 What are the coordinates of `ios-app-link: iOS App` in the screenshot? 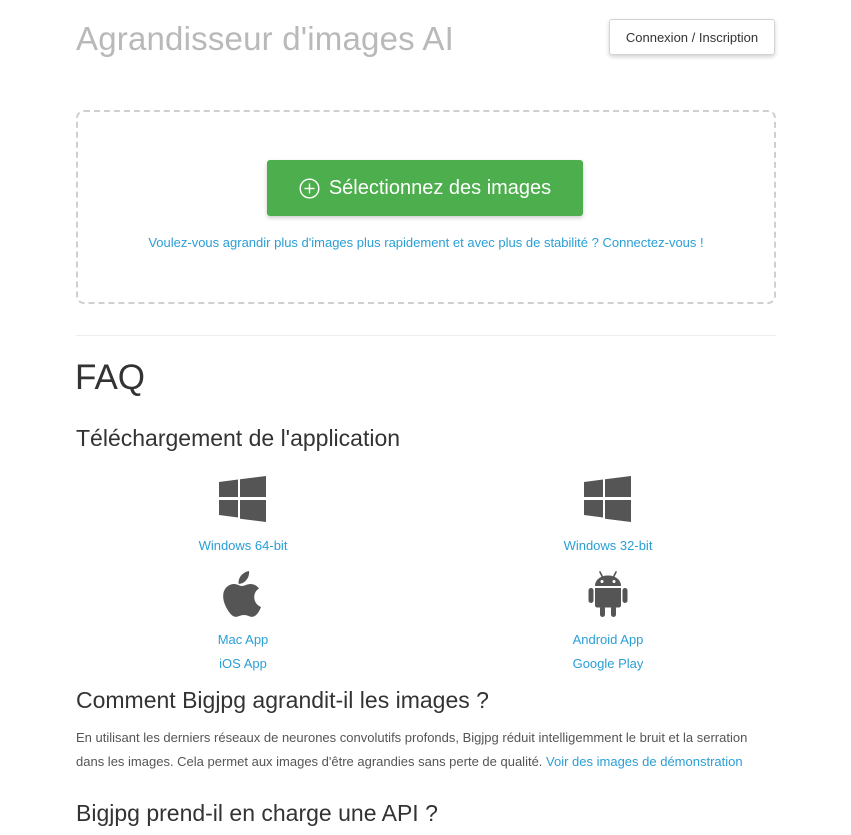 It's located at (243, 663).